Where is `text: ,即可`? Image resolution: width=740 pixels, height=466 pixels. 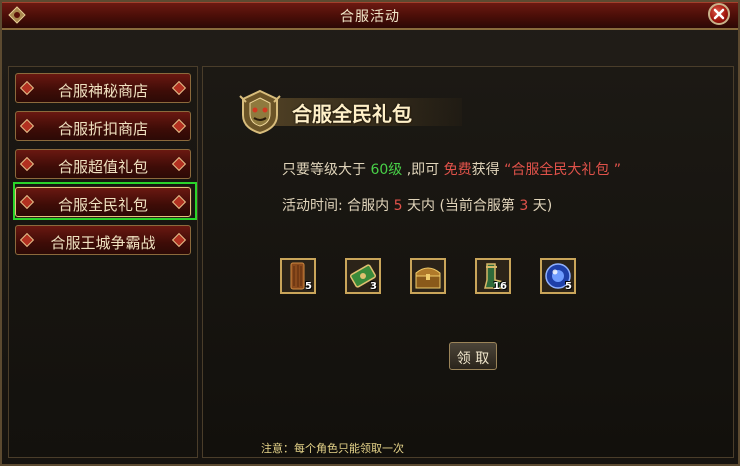 text: ,即可 is located at coordinates (423, 170).